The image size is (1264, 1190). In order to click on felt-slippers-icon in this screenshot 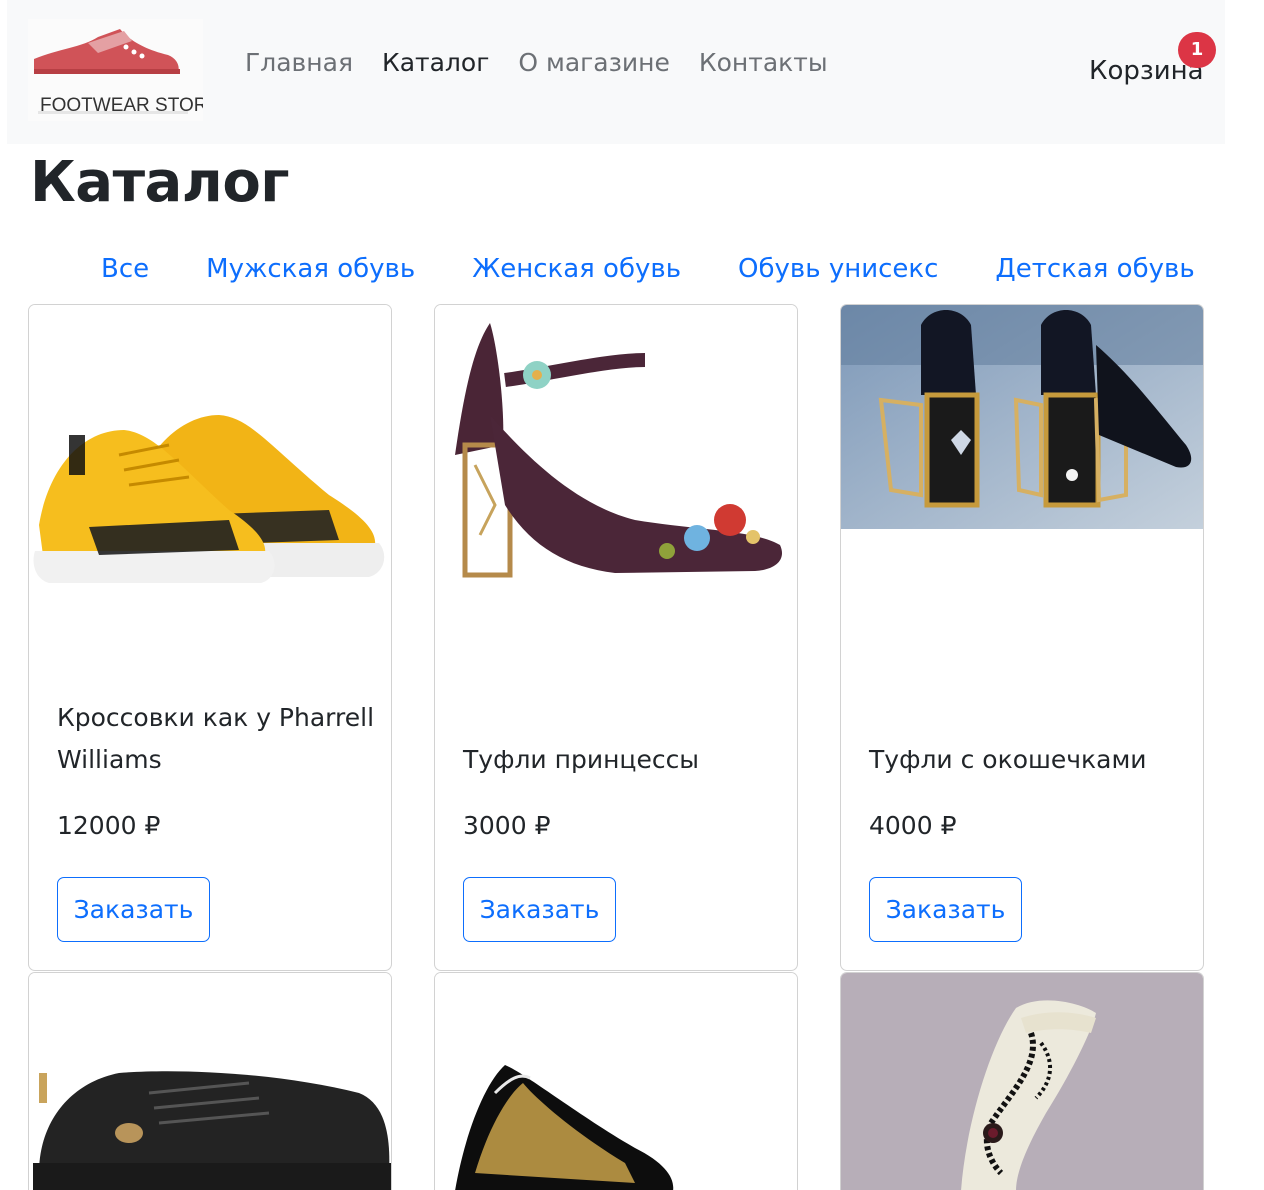, I will do `click(1022, 1081)`.